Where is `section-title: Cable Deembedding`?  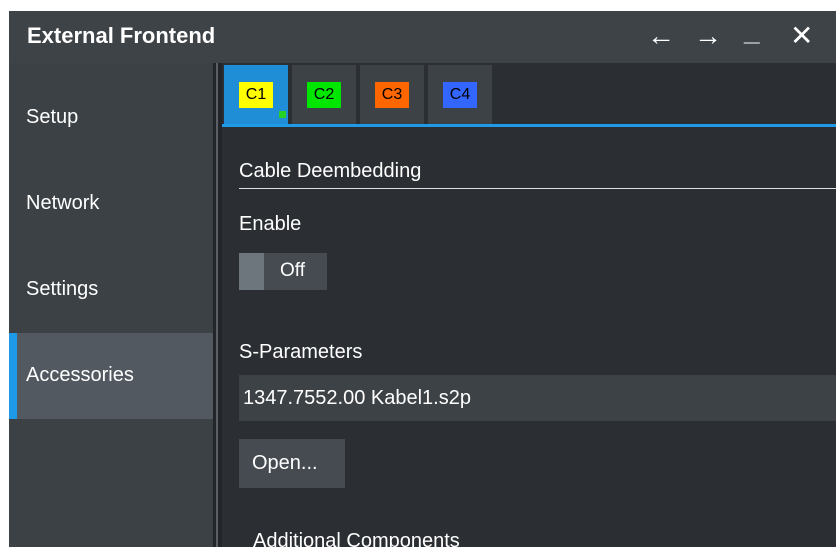
section-title: Cable Deembedding is located at coordinates (330, 171).